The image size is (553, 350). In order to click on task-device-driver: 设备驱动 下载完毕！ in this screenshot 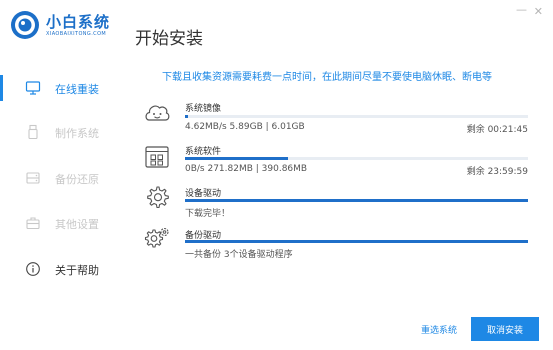, I will do `click(338, 201)`.